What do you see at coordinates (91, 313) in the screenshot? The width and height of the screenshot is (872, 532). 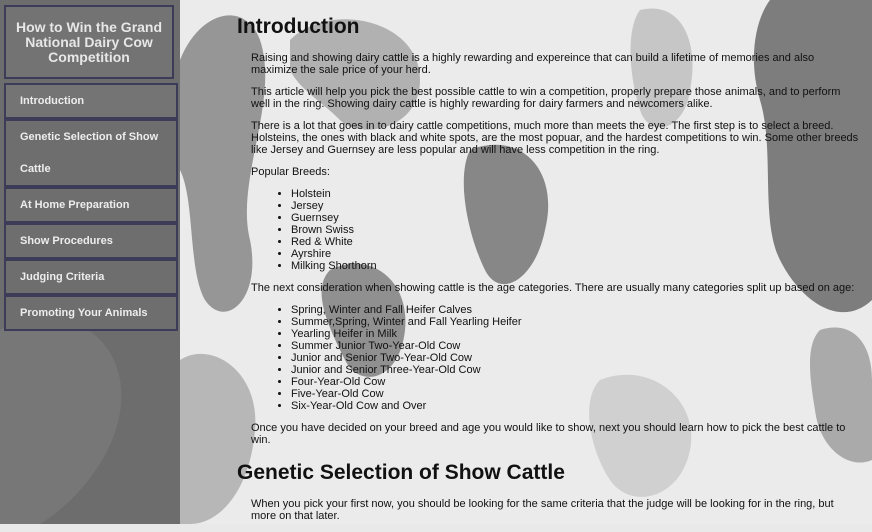 I see `nav-item-promoting-your-animals: Promoting Your Animals` at bounding box center [91, 313].